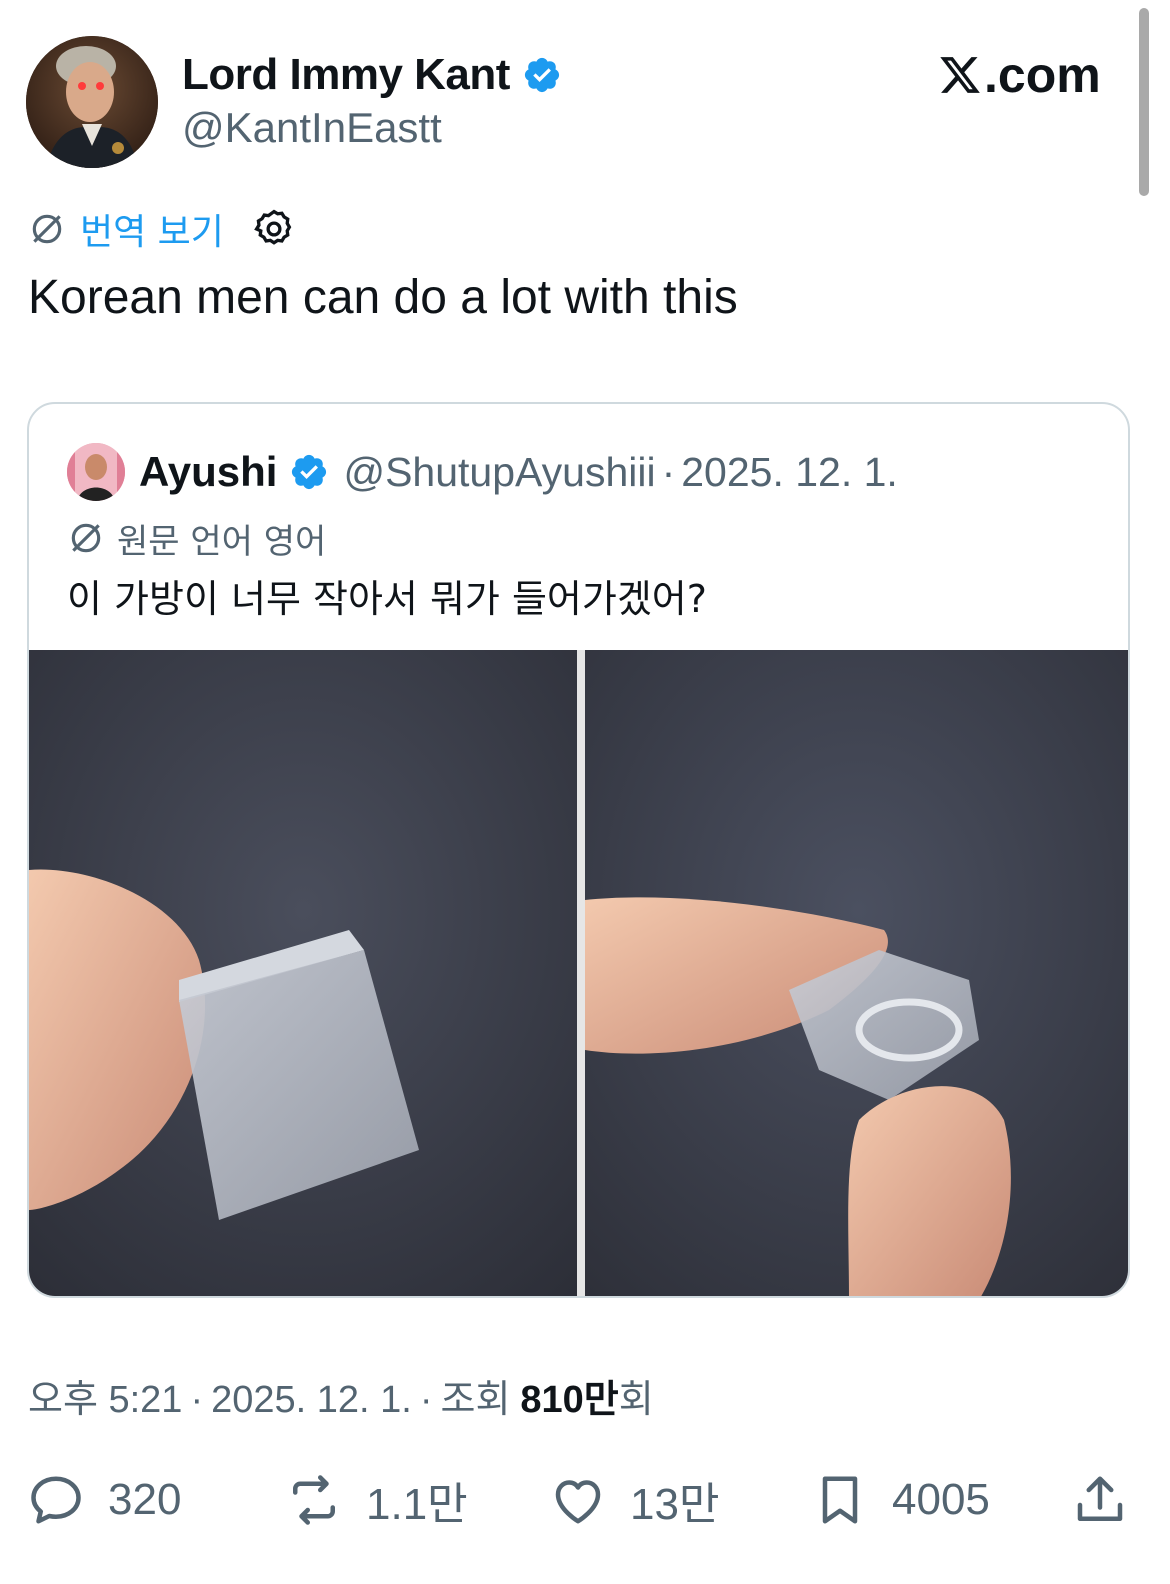 This screenshot has width=1170, height=1584. I want to click on repost-icon, so click(314, 1500).